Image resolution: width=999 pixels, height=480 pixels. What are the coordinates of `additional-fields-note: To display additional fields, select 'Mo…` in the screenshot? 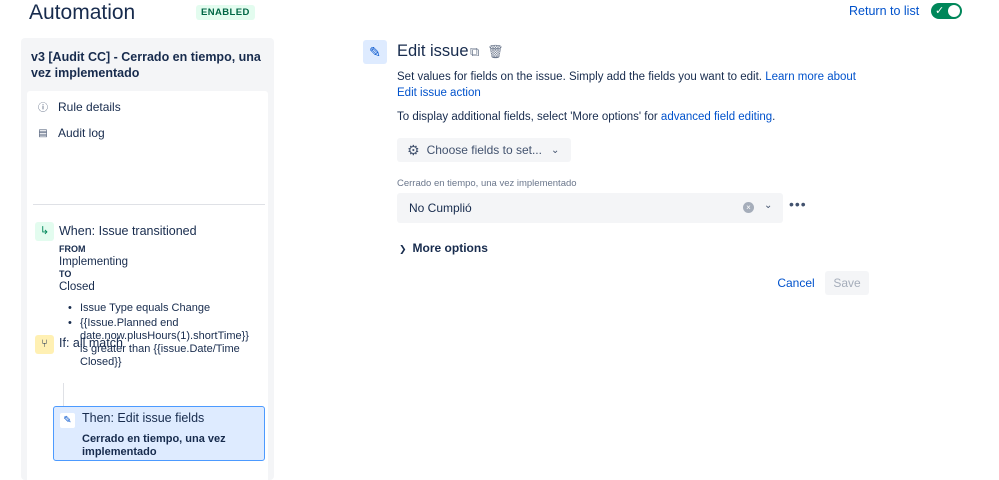 It's located at (637, 117).